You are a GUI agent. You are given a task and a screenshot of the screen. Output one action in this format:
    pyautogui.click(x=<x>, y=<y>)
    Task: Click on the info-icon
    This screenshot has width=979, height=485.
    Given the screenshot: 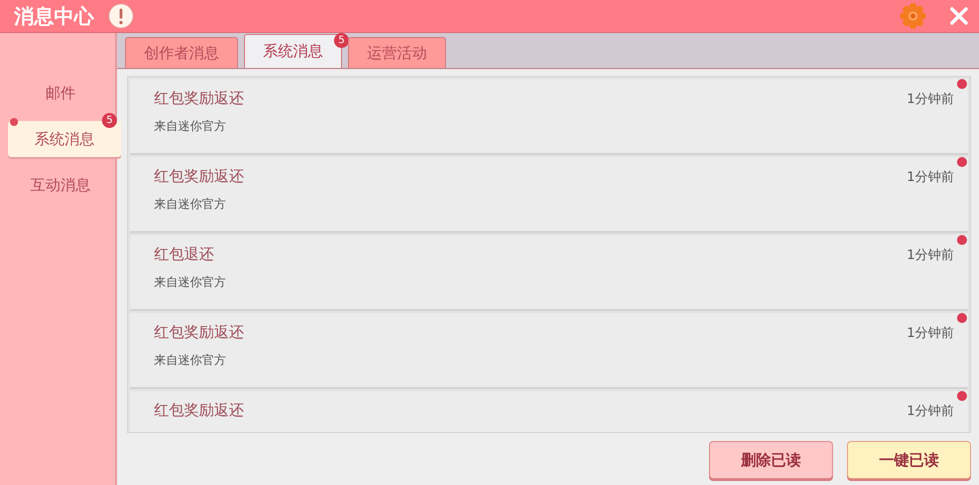 What is the action you would take?
    pyautogui.click(x=121, y=16)
    